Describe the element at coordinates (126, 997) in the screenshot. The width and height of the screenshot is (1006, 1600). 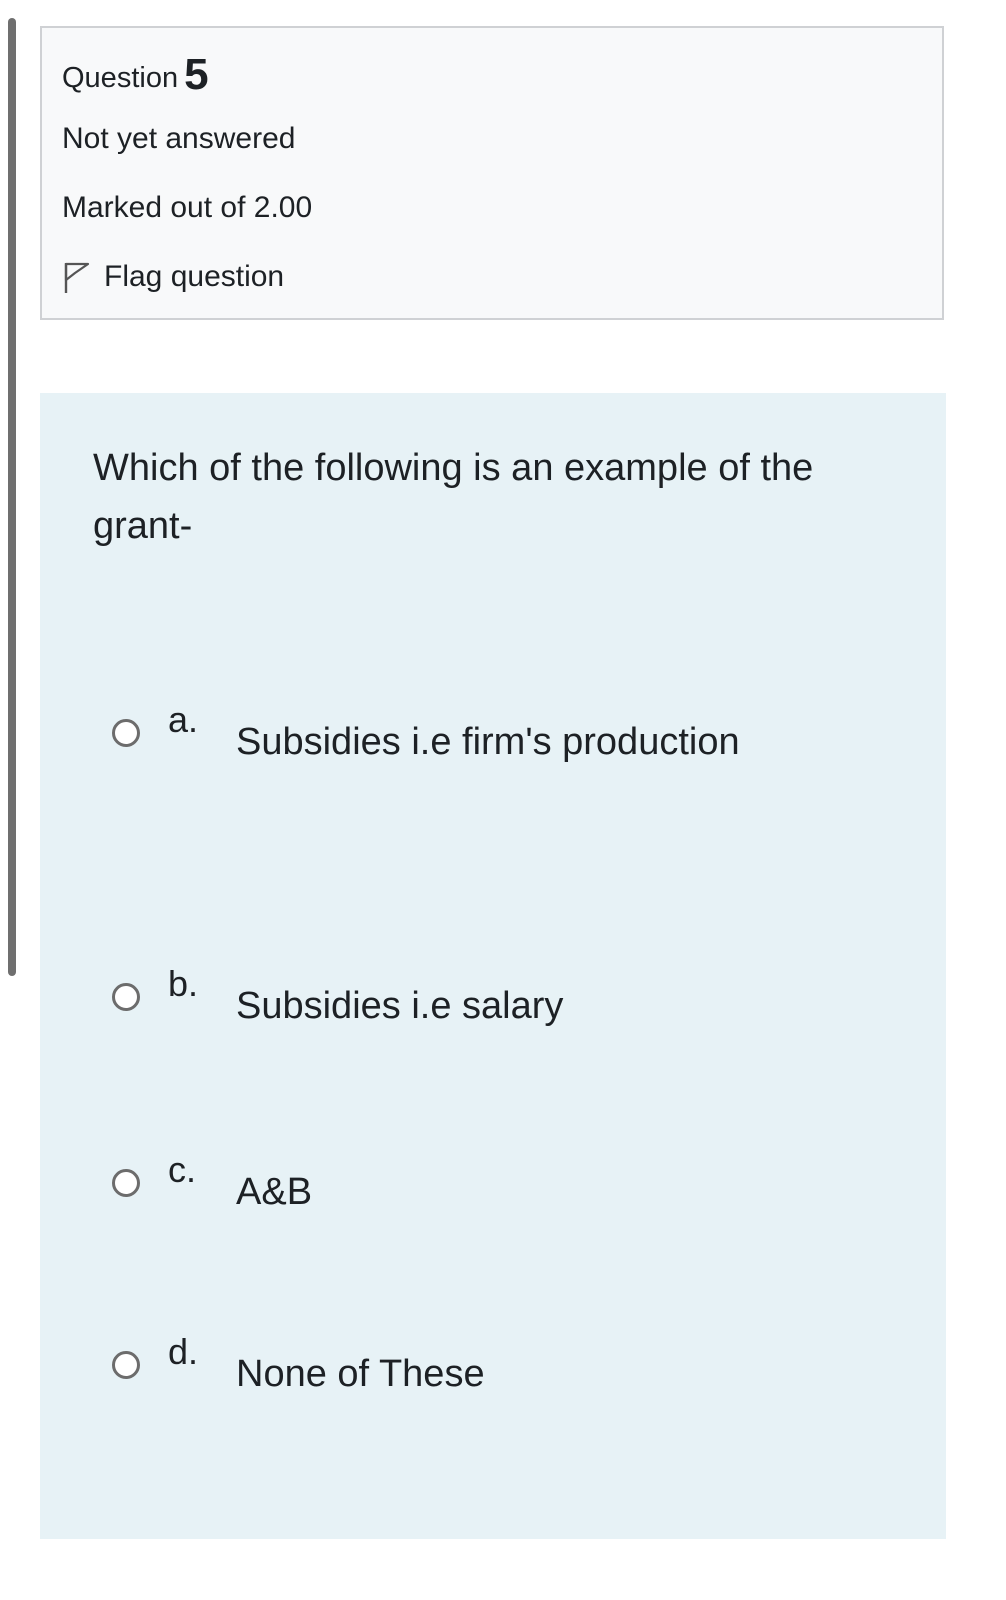
I see `radio-button-b` at that location.